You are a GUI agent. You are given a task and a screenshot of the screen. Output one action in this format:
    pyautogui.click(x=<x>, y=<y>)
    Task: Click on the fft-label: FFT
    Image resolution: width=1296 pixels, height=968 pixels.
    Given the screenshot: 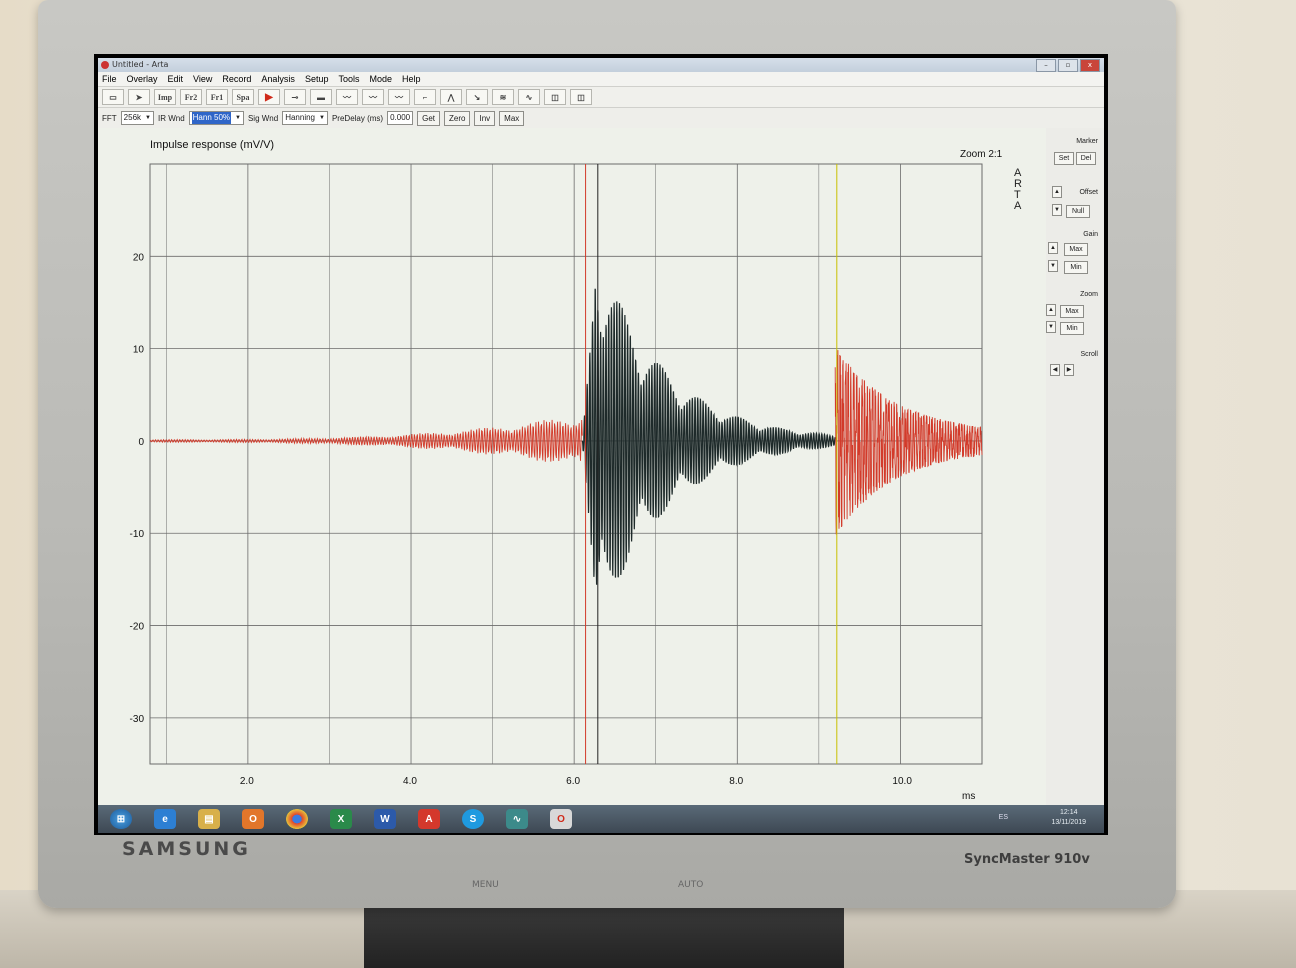 What is the action you would take?
    pyautogui.click(x=109, y=118)
    